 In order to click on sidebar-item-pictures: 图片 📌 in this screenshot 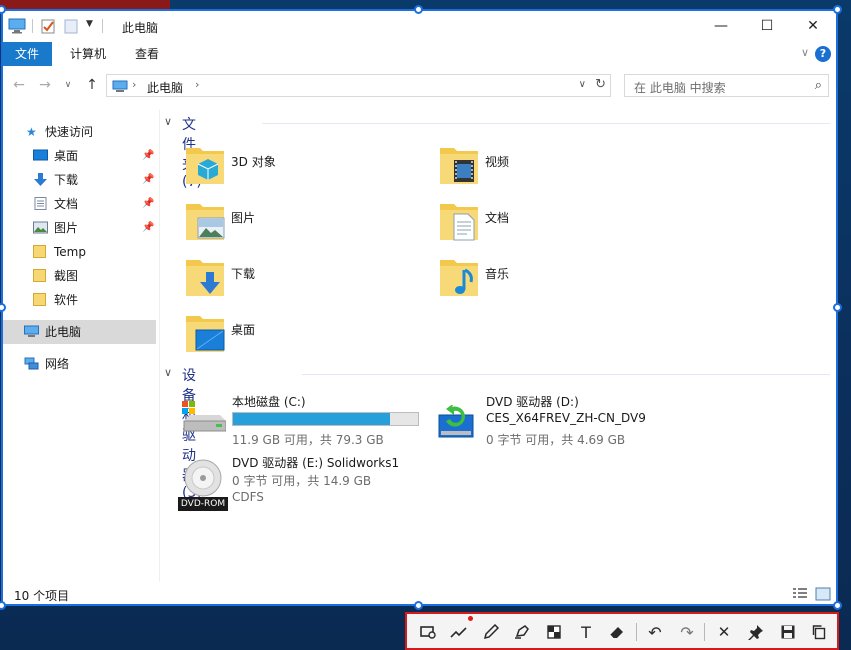, I will do `click(79, 228)`.